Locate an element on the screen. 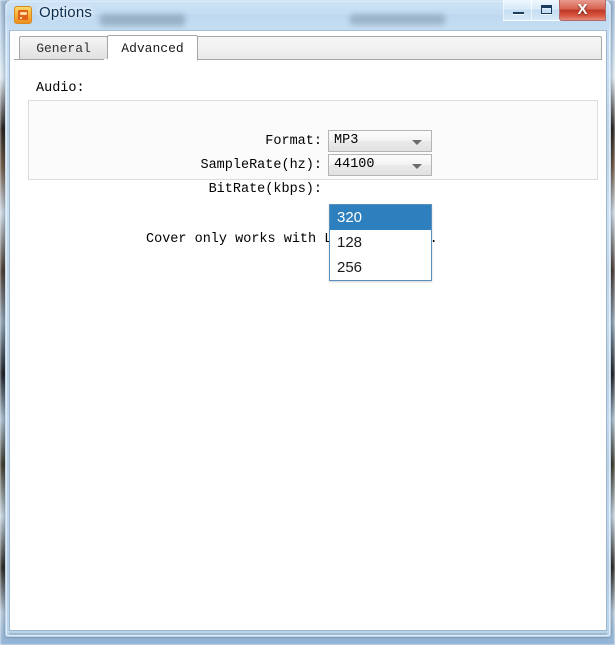  tab-strip-underline is located at coordinates (308, 59).